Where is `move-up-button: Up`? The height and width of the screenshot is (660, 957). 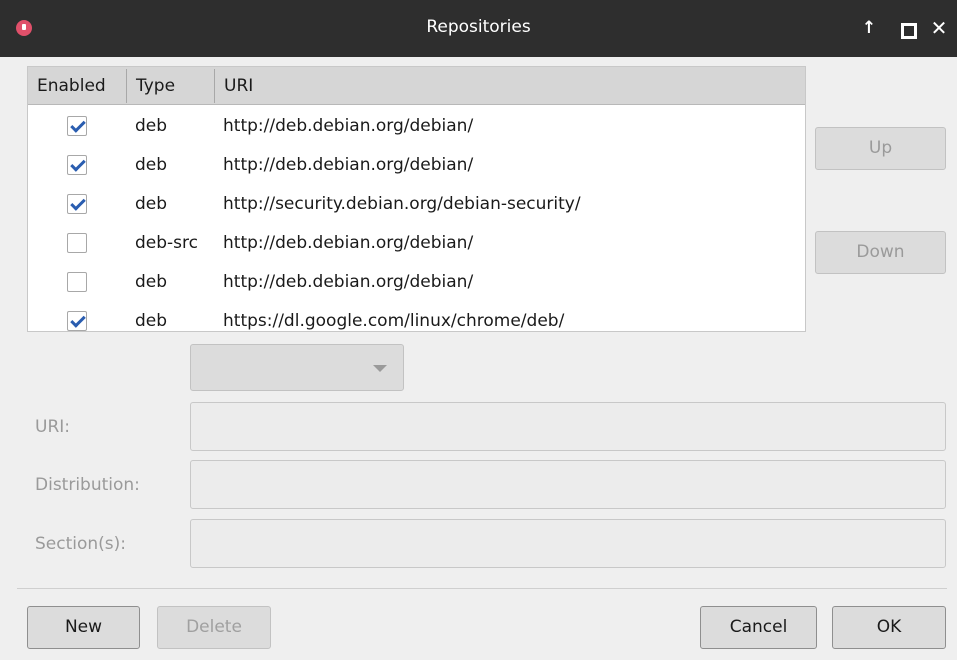
move-up-button: Up is located at coordinates (880, 148).